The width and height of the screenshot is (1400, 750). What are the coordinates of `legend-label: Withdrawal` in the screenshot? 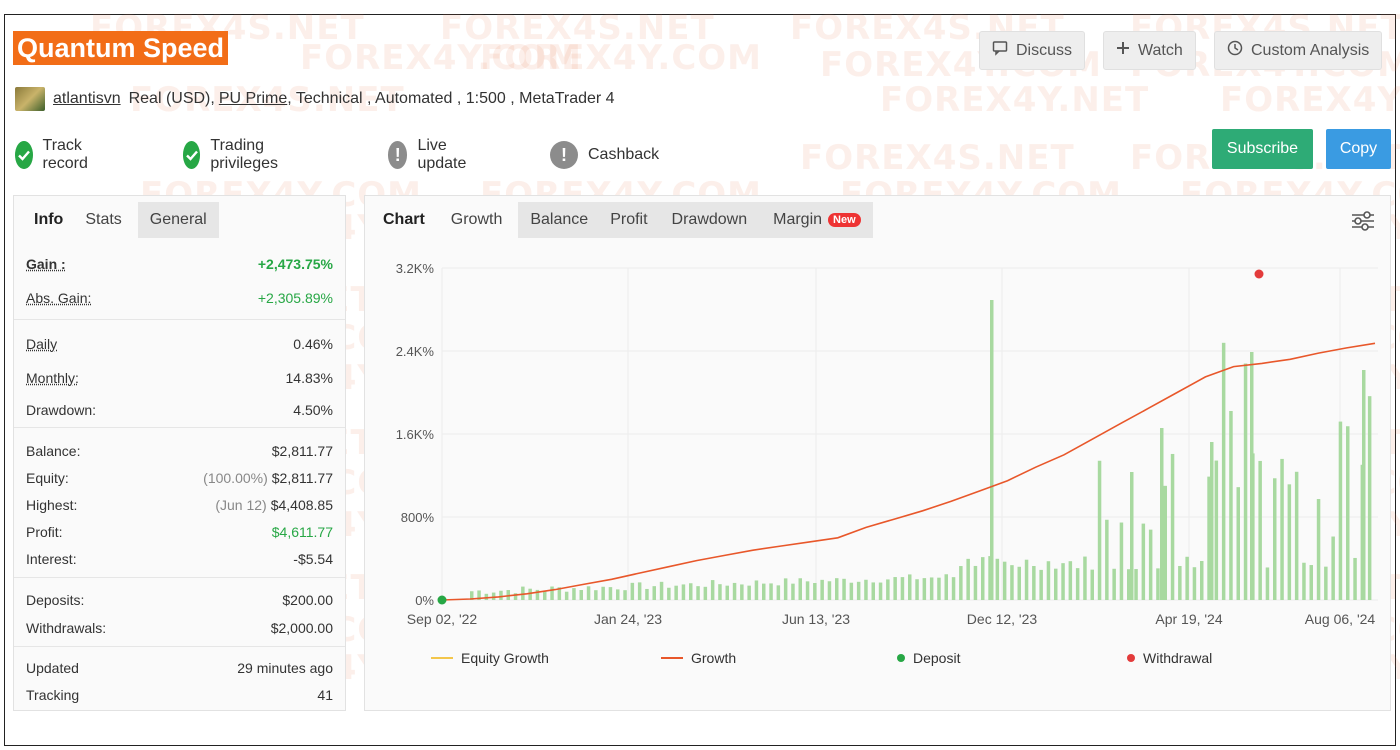 It's located at (1178, 658).